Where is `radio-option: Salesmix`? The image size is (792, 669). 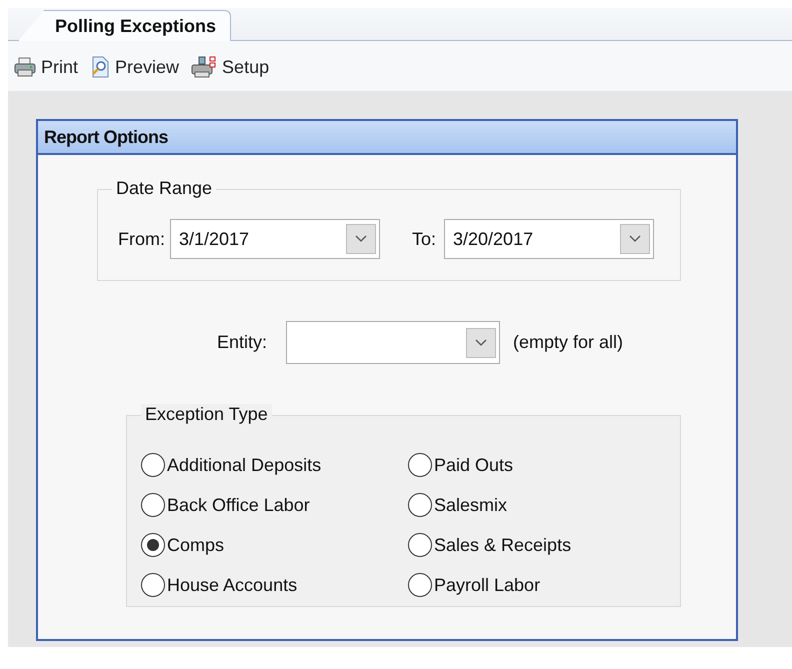
radio-option: Salesmix is located at coordinates (538, 505).